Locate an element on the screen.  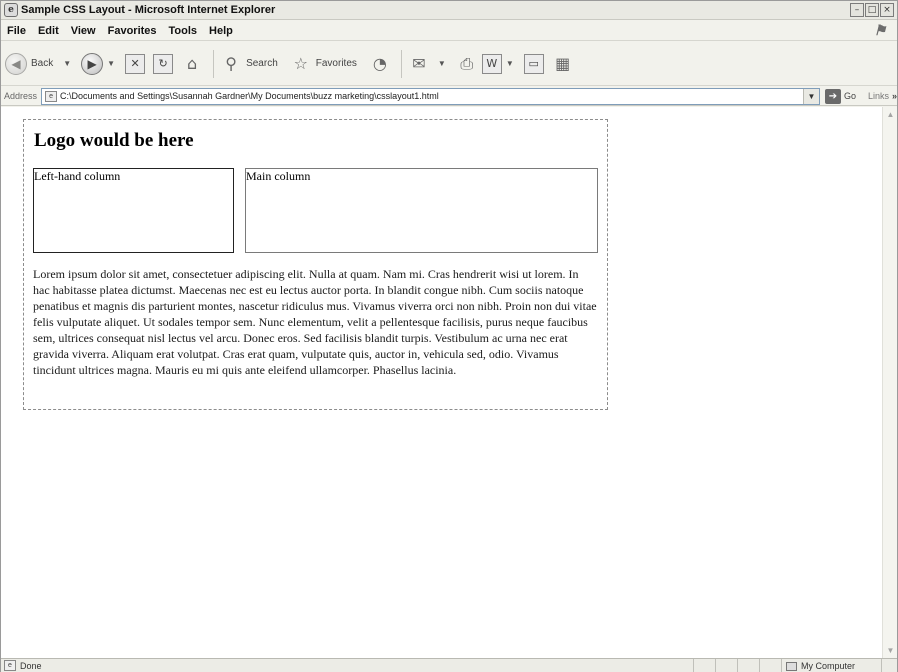
address-field: e ▼ is located at coordinates (430, 96).